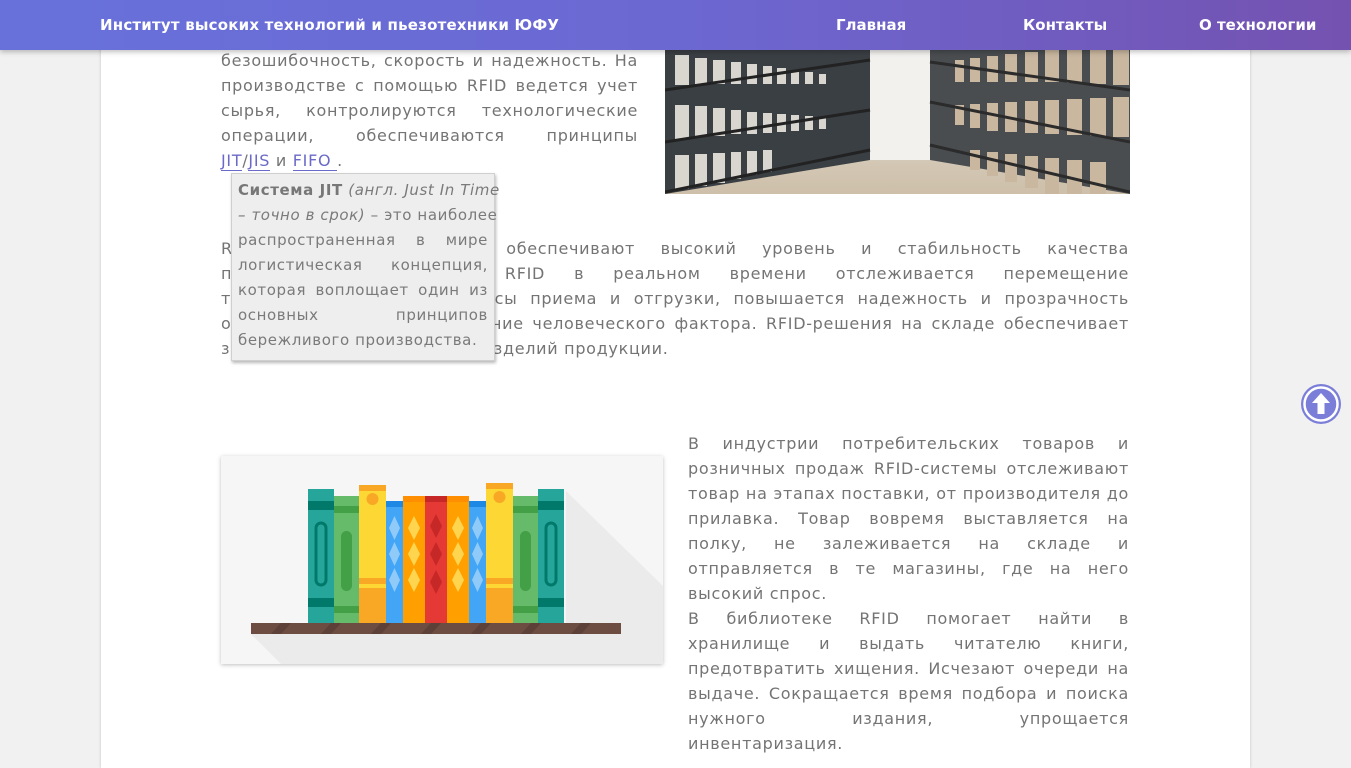  Describe the element at coordinates (908, 718) in the screenshot. I see `paragraph-line: нужного издания, упрощается` at that location.